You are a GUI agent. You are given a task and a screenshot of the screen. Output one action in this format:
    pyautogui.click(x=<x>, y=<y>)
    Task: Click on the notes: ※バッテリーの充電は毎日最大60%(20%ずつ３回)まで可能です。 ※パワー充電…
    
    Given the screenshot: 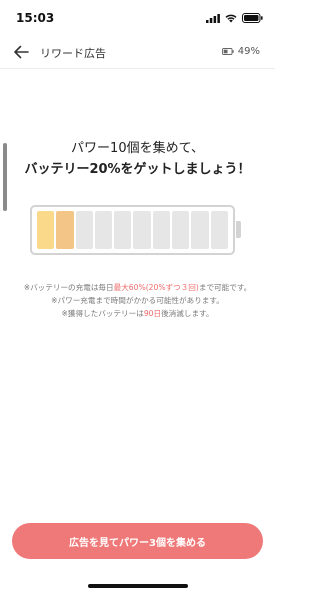 What is the action you would take?
    pyautogui.click(x=137, y=300)
    